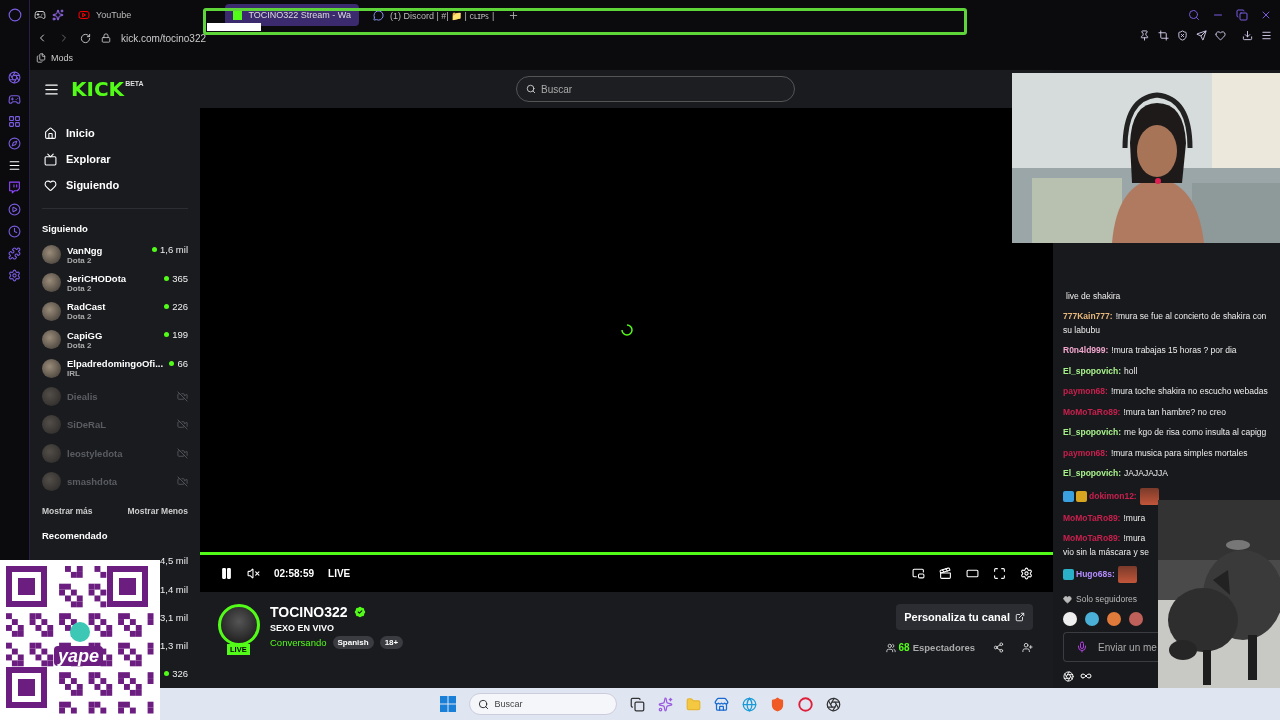  Describe the element at coordinates (542, 704) in the screenshot. I see `taskbar-search: Buscar` at that location.